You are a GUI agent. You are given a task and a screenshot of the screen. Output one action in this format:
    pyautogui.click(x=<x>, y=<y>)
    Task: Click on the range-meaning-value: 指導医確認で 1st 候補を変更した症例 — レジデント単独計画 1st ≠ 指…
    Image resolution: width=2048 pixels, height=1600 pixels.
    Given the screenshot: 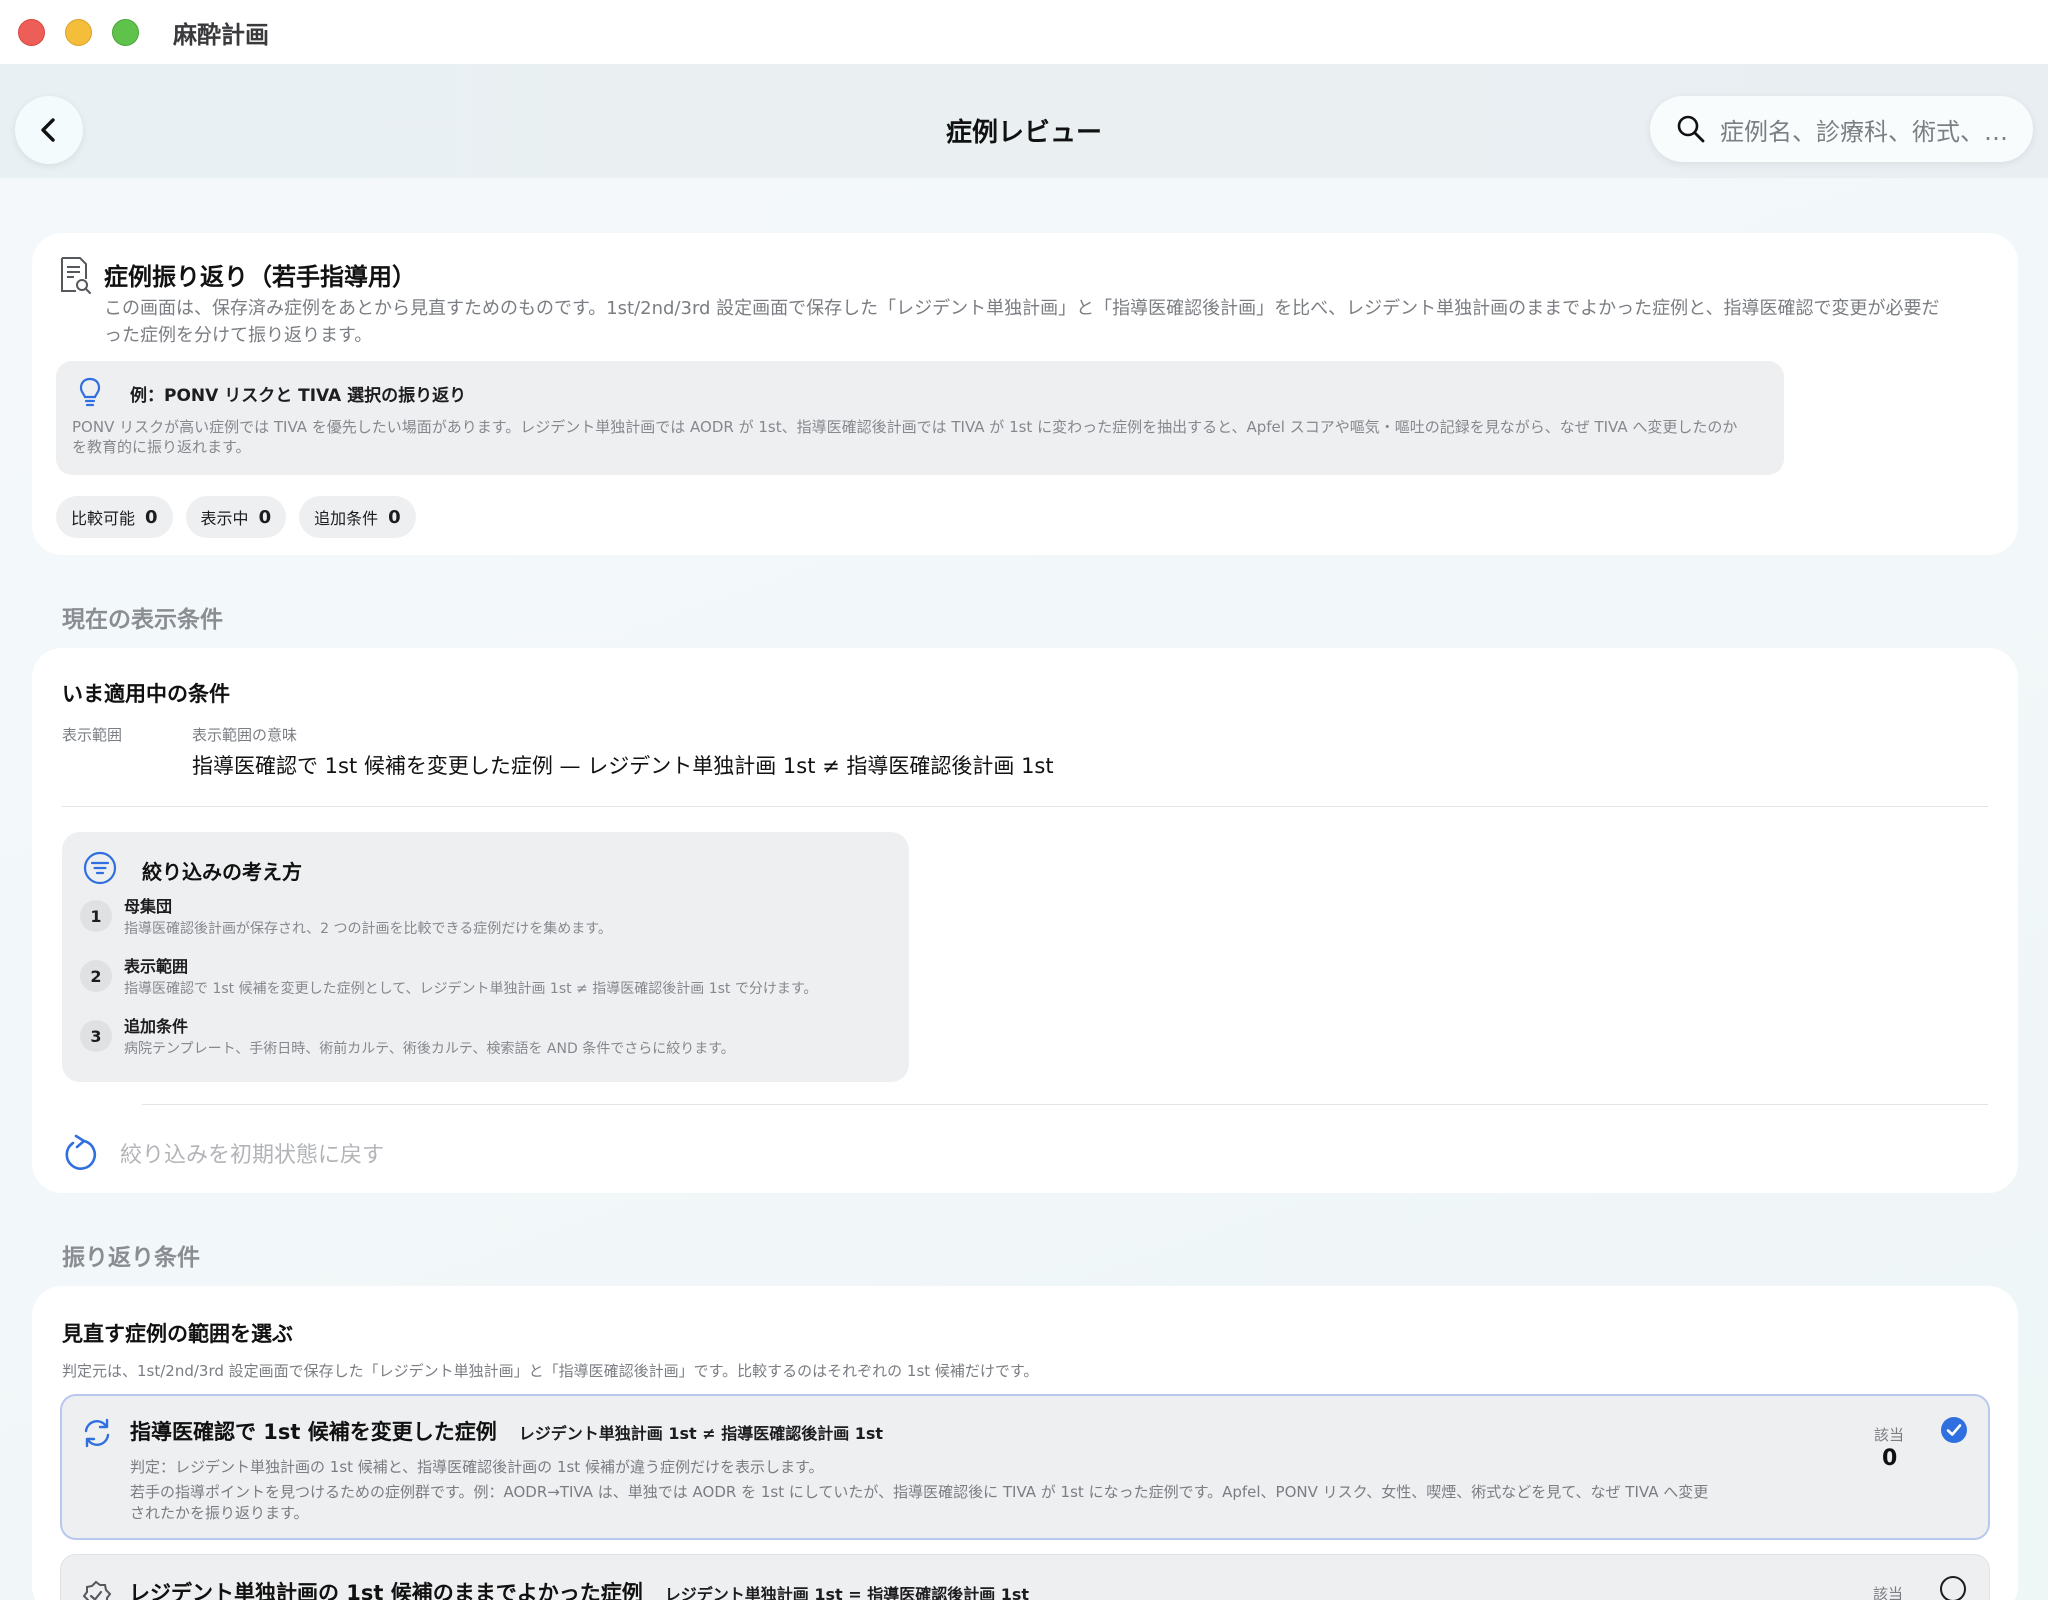 What is the action you would take?
    pyautogui.click(x=623, y=766)
    